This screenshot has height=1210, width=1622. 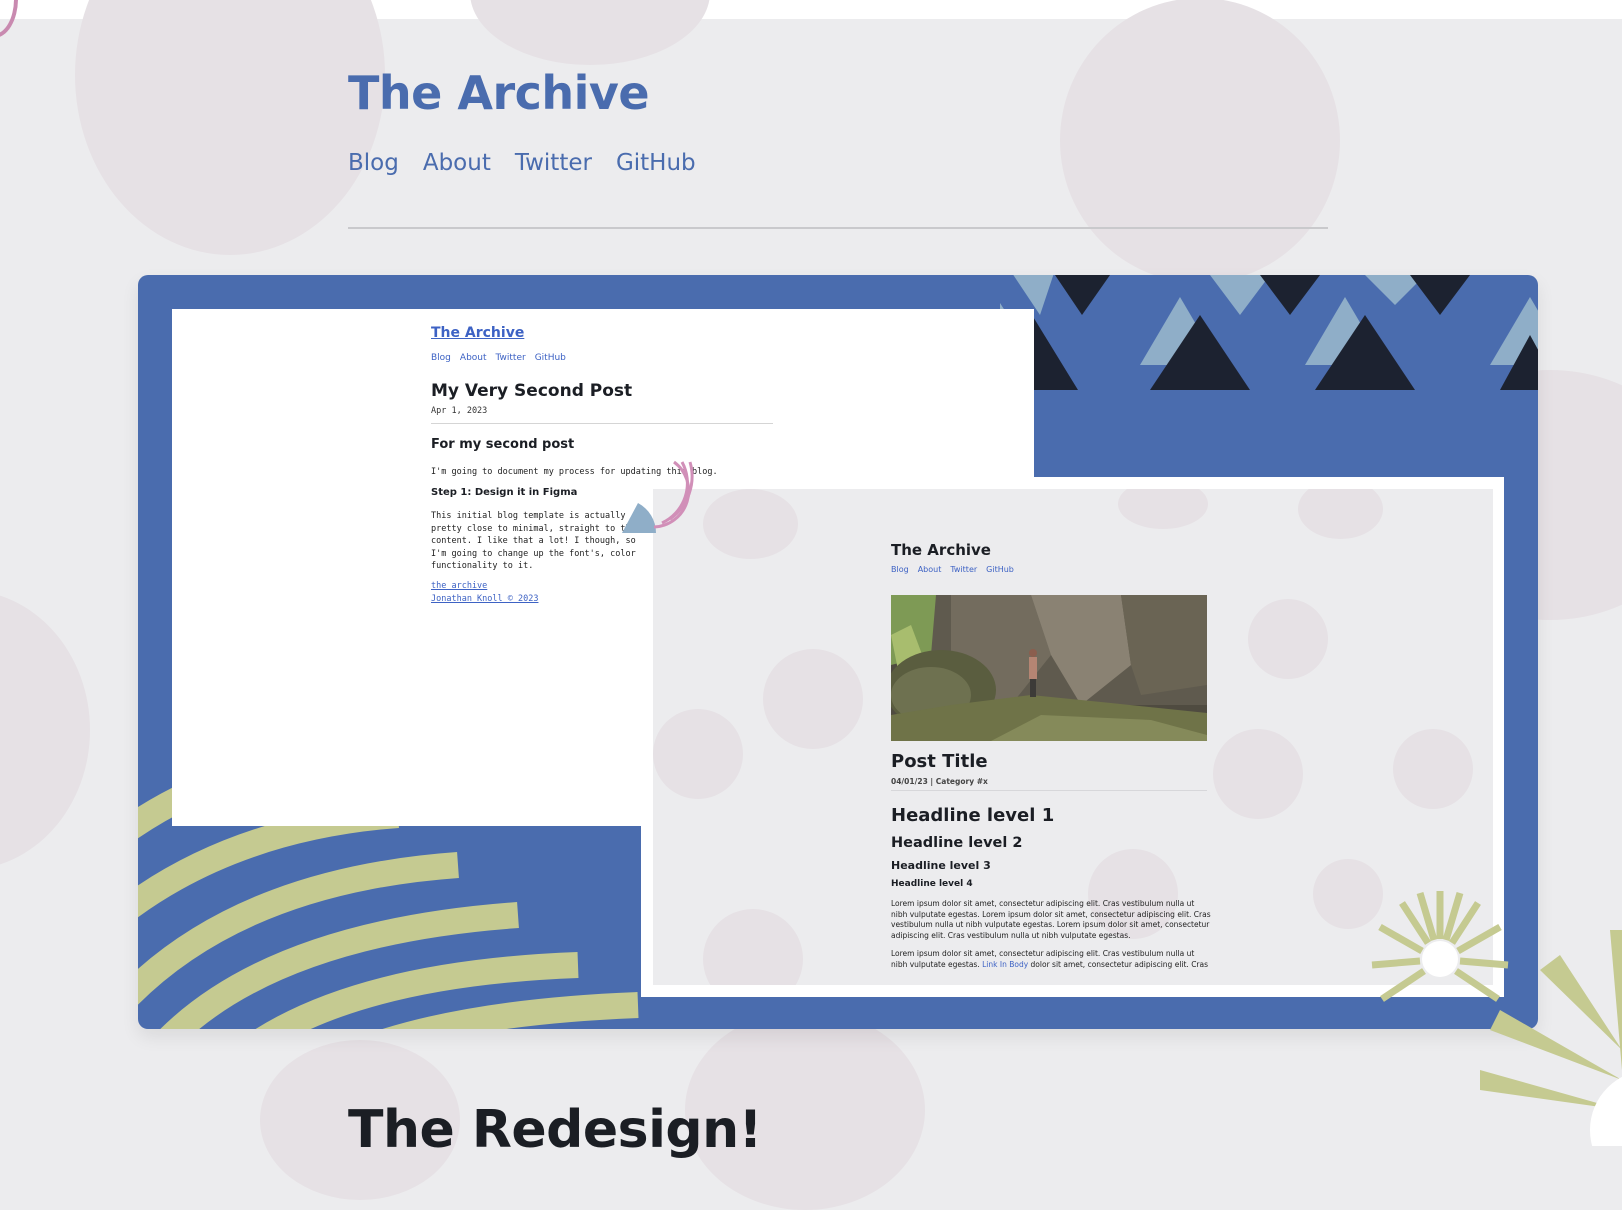 What do you see at coordinates (441, 358) in the screenshot?
I see `old-nav-blog: Blog` at bounding box center [441, 358].